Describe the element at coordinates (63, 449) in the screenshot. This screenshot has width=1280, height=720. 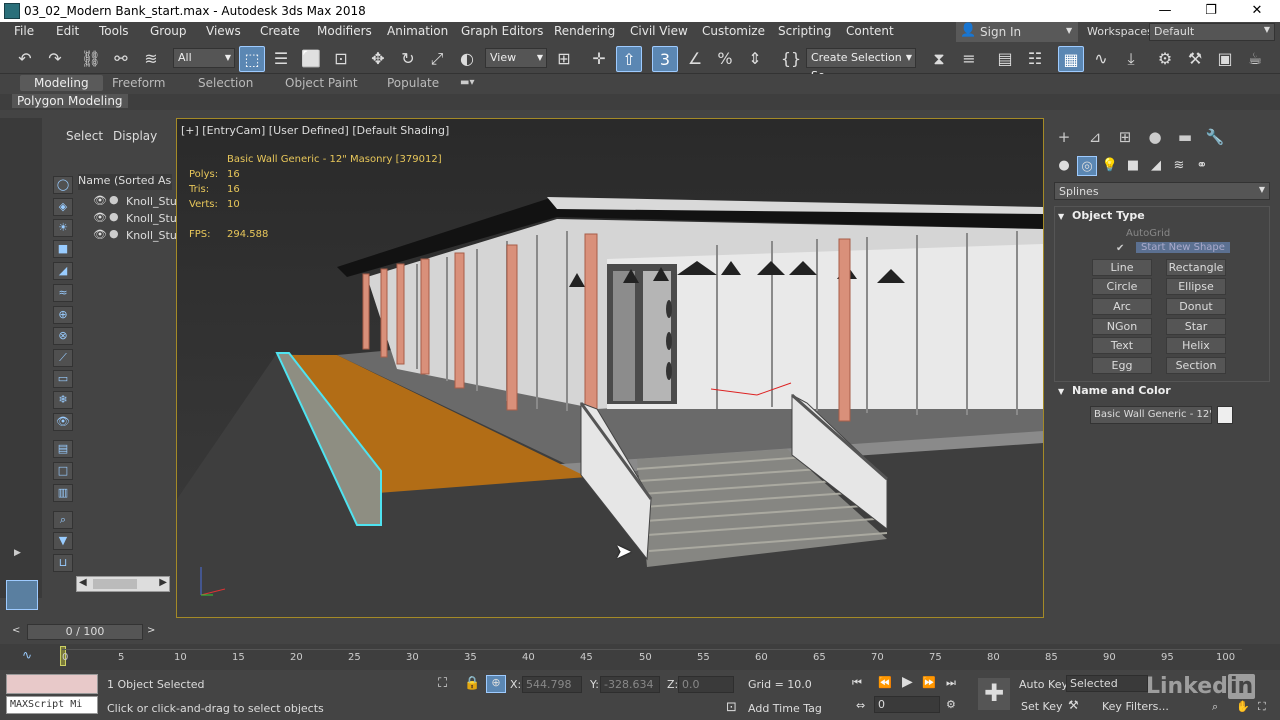
I see `display-all-icon: ▤` at that location.